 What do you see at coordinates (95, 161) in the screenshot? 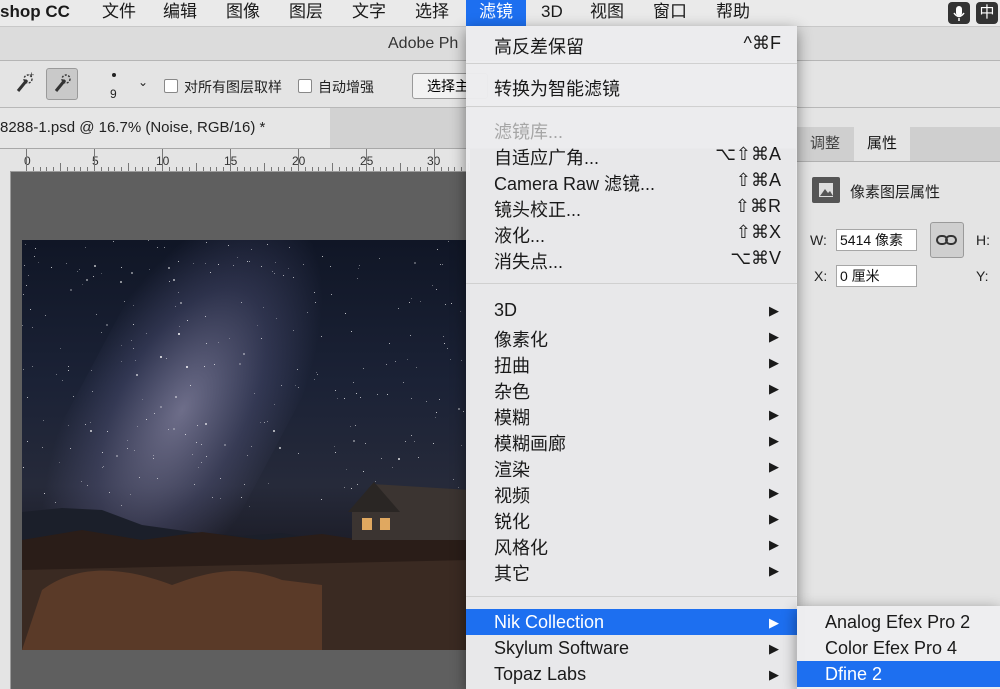
I see `ruler-label: 5` at bounding box center [95, 161].